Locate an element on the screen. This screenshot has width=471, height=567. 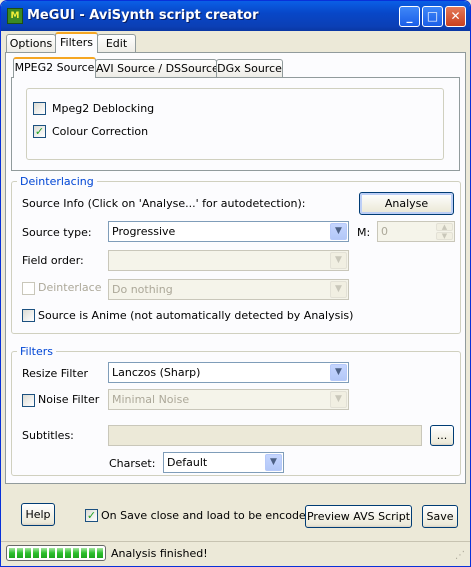
resize-grip-icon: ⋰ is located at coordinates (461, 557).